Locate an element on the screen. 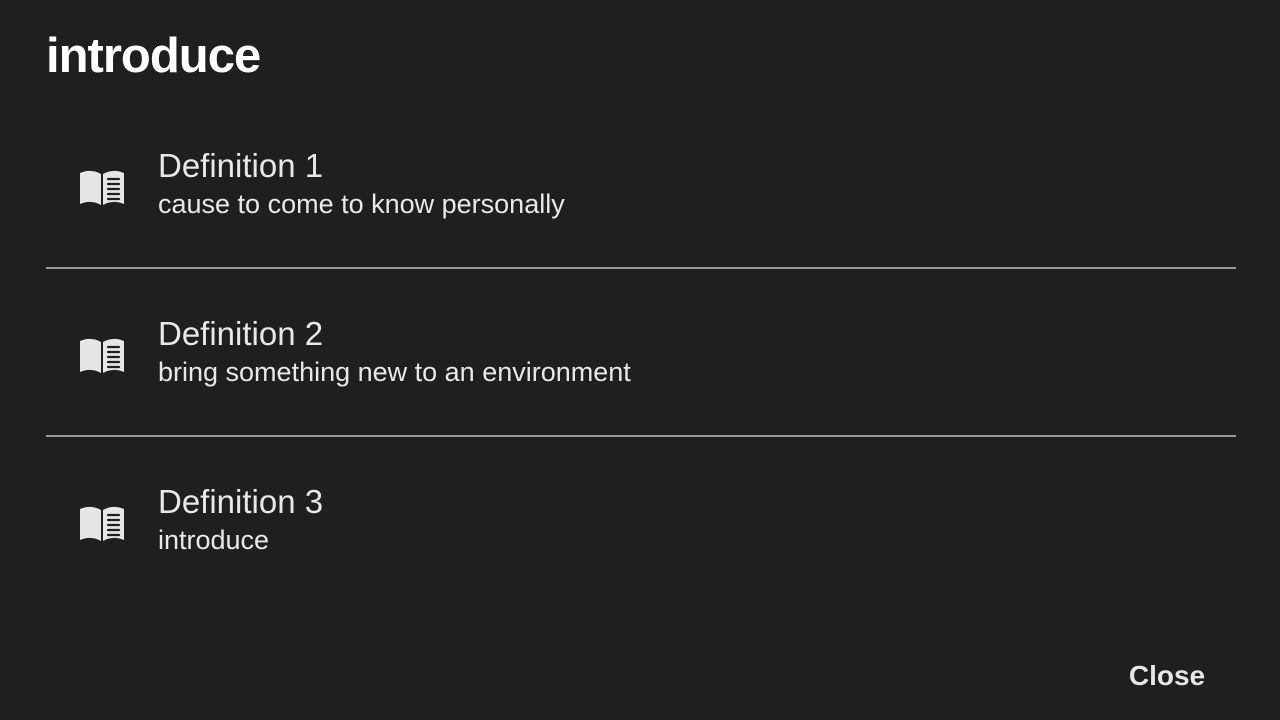 This screenshot has width=1280, height=720. definition-heading: Definition 2 is located at coordinates (241, 333).